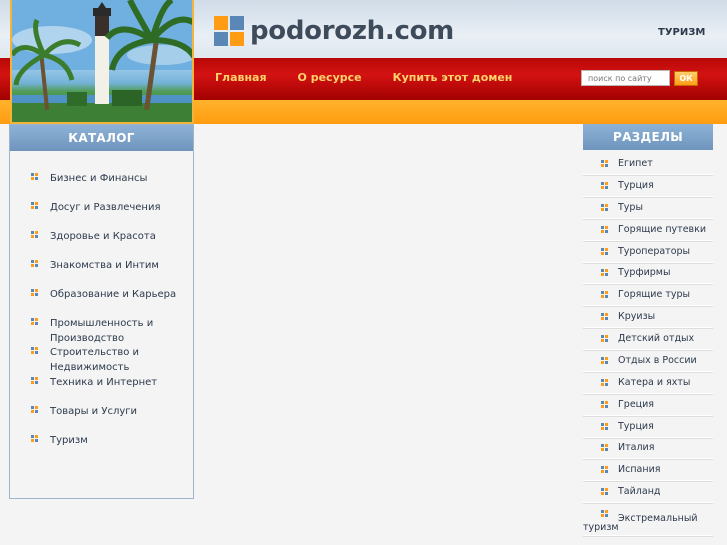 Image resolution: width=727 pixels, height=545 pixels. Describe the element at coordinates (648, 208) in the screenshot. I see `section-item: Туры` at that location.